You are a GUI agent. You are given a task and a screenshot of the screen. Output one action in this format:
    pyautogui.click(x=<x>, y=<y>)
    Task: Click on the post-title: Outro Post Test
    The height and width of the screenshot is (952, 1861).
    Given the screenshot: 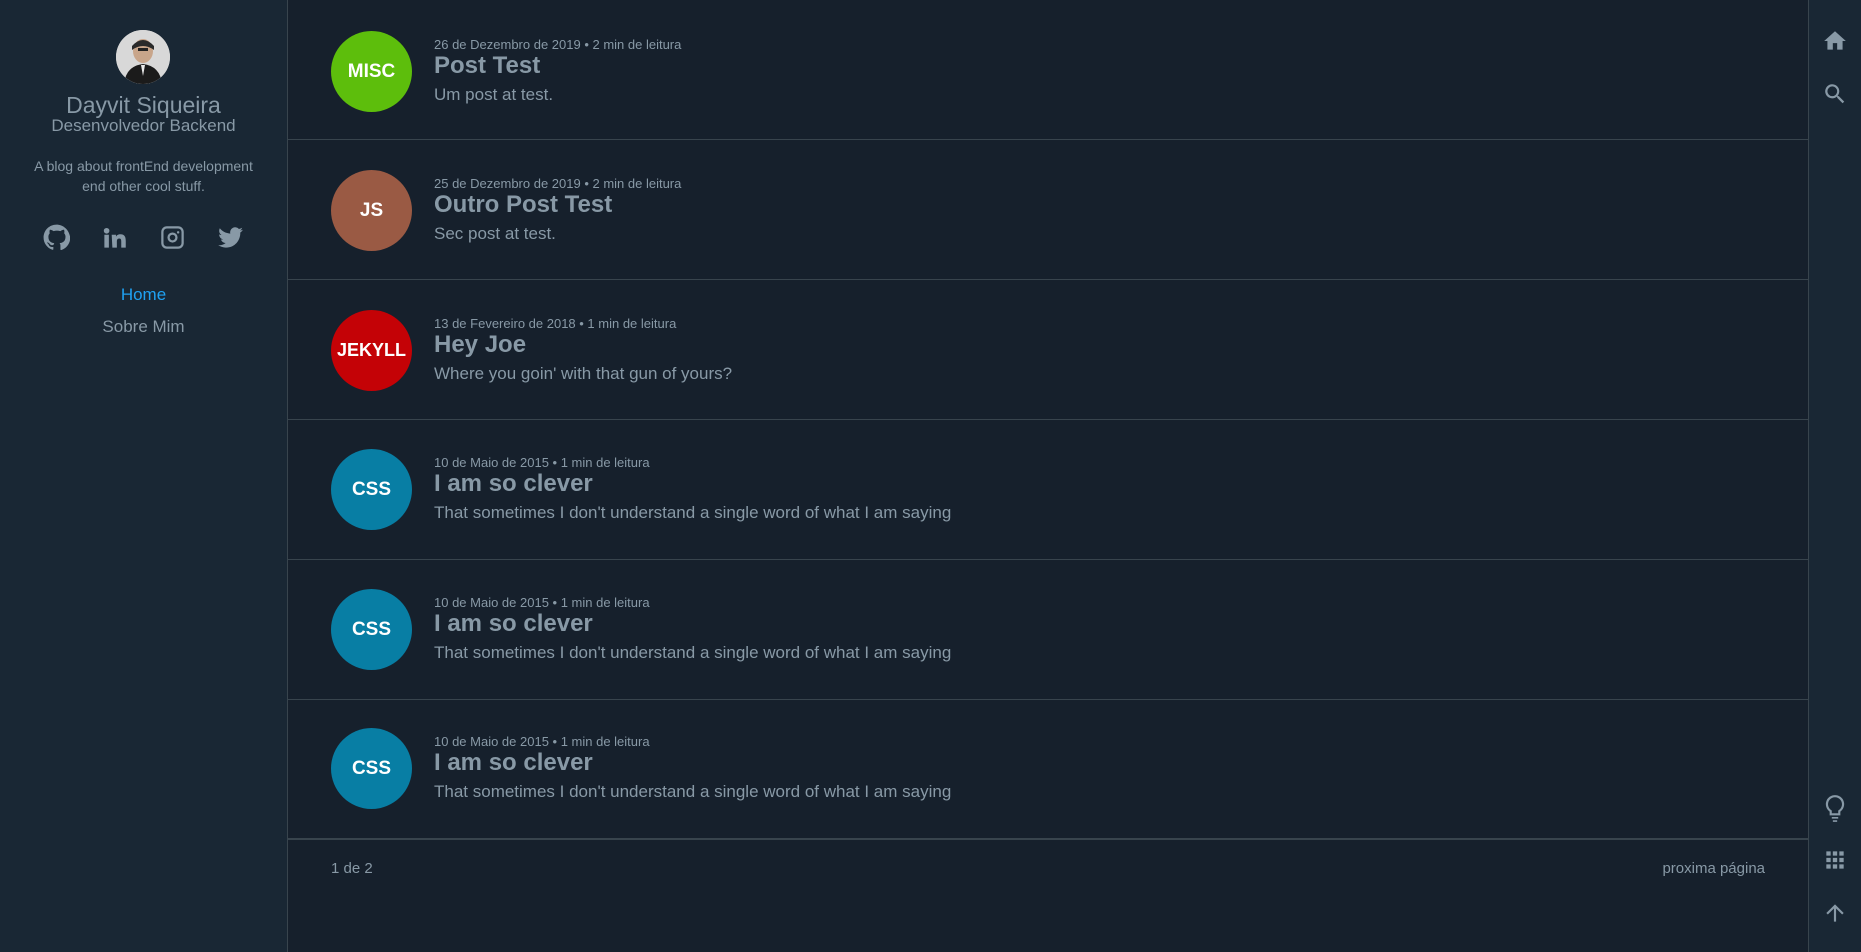 What is the action you would take?
    pyautogui.click(x=523, y=205)
    